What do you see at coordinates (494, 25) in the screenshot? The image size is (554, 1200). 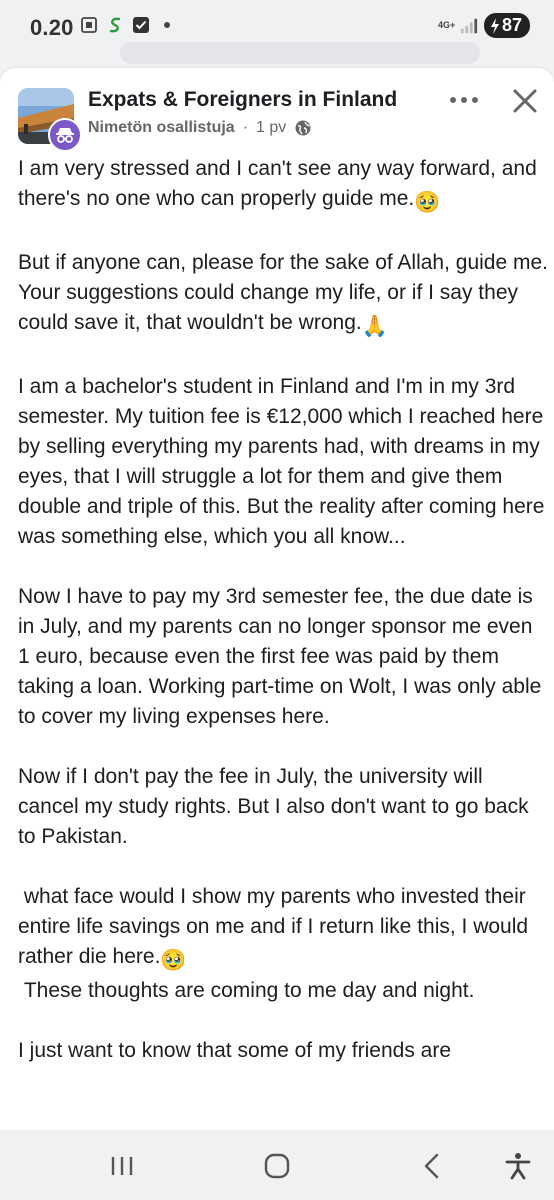 I see `charging-icon` at bounding box center [494, 25].